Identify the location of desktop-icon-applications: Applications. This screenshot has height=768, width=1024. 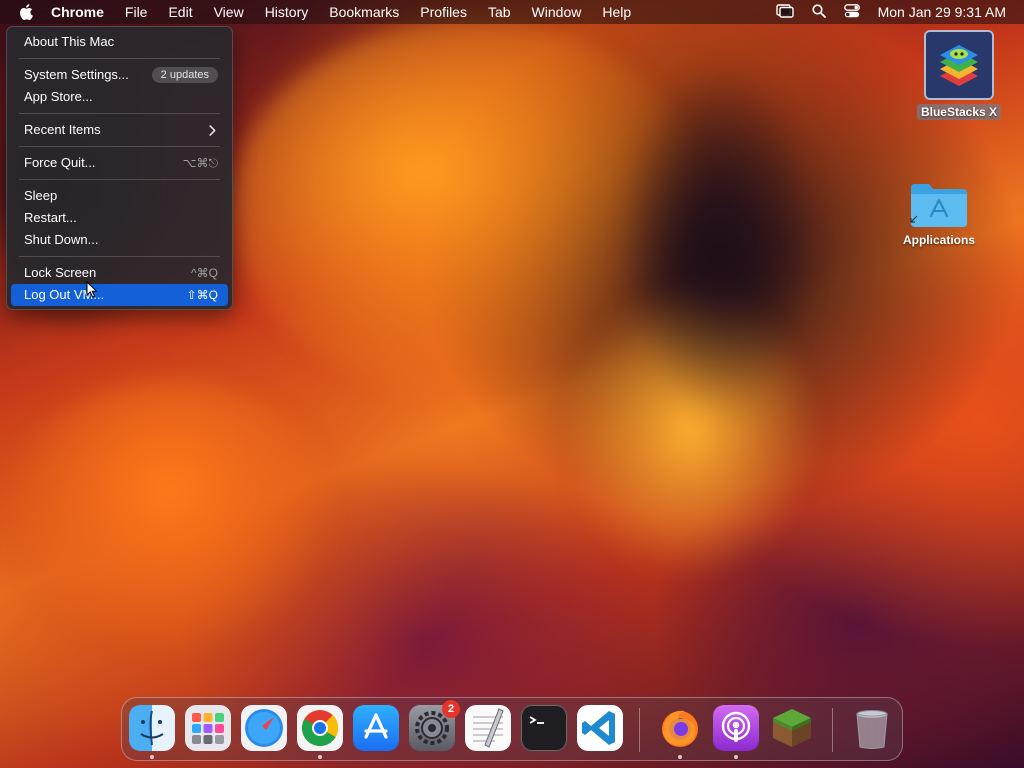
(939, 214).